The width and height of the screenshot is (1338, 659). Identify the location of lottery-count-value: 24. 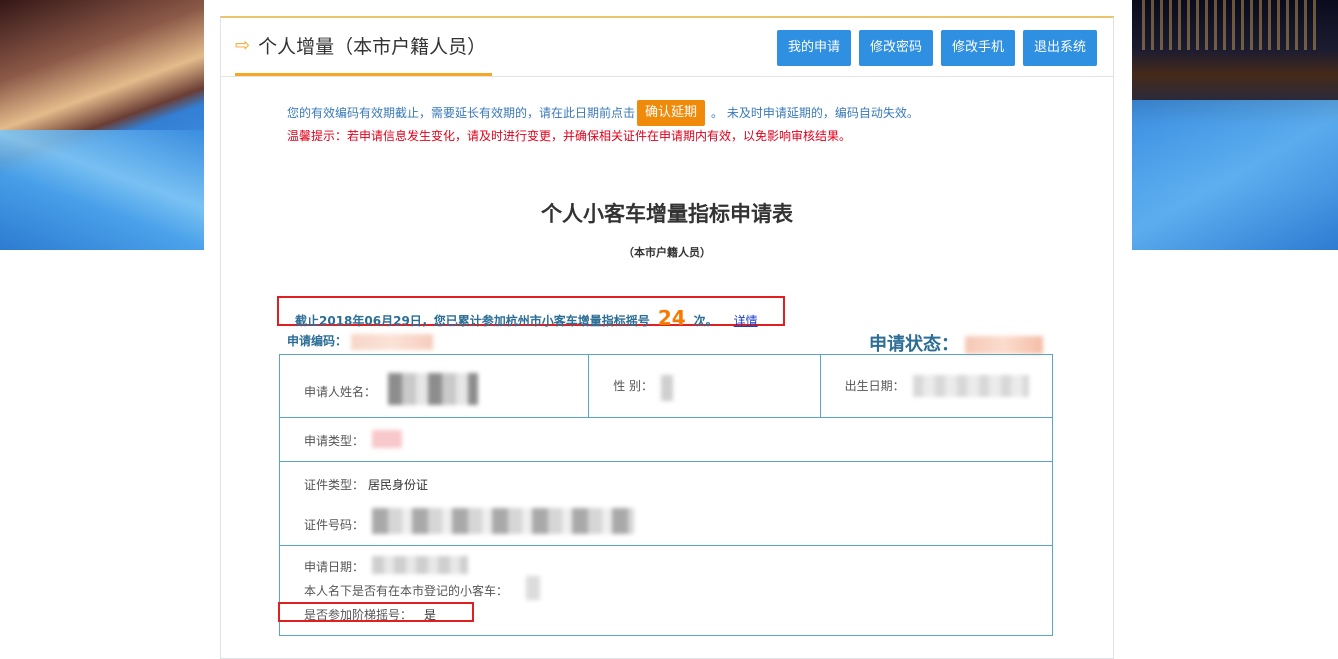
(671, 318).